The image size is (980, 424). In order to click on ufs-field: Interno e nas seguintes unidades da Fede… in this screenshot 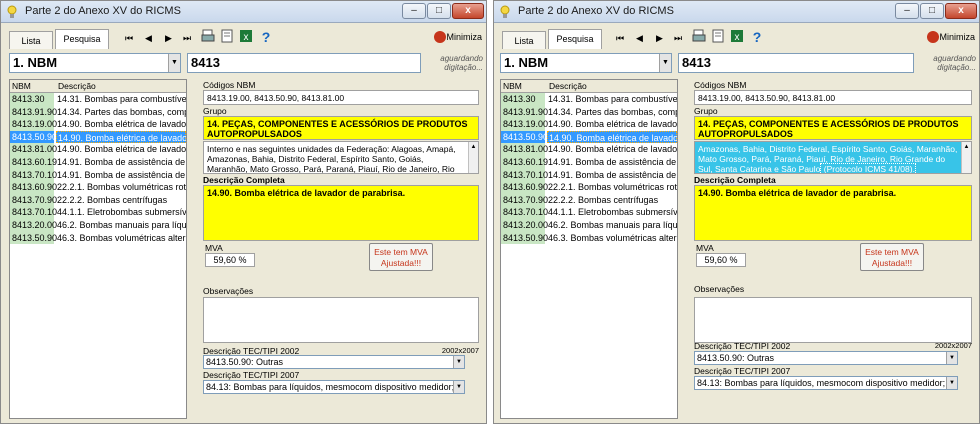, I will do `click(341, 157)`.